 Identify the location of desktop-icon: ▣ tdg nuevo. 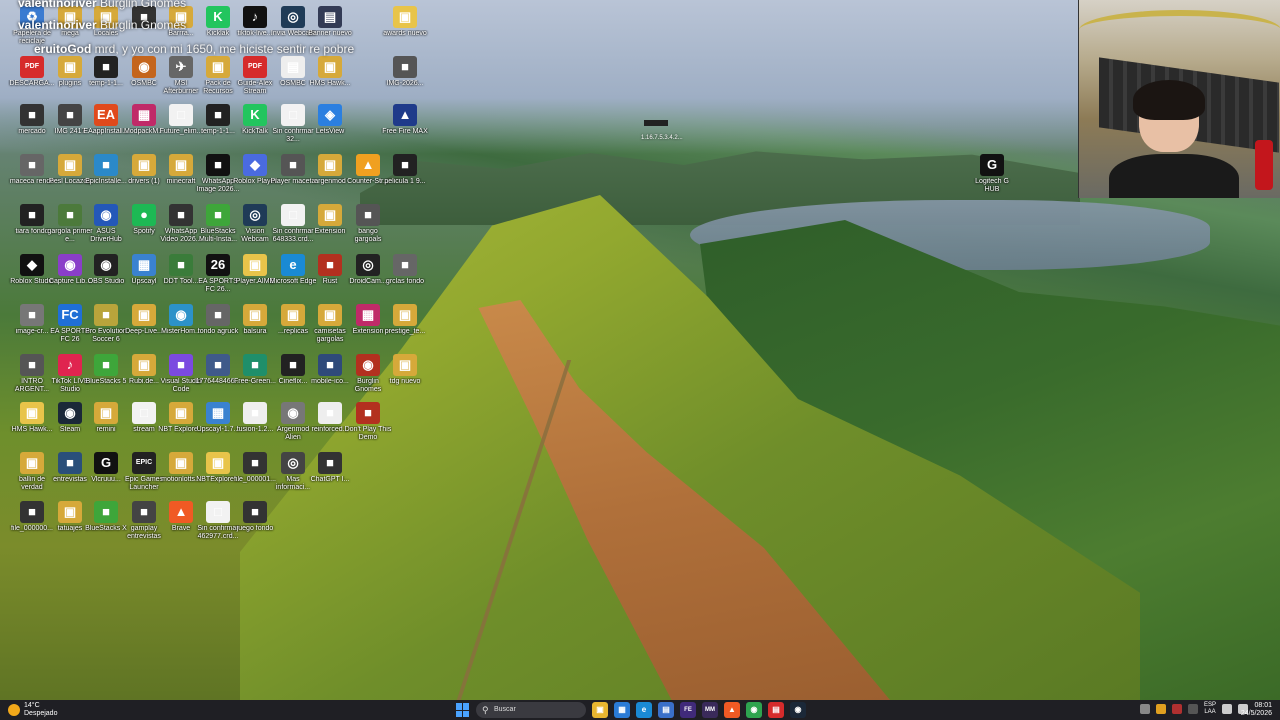
(405, 374).